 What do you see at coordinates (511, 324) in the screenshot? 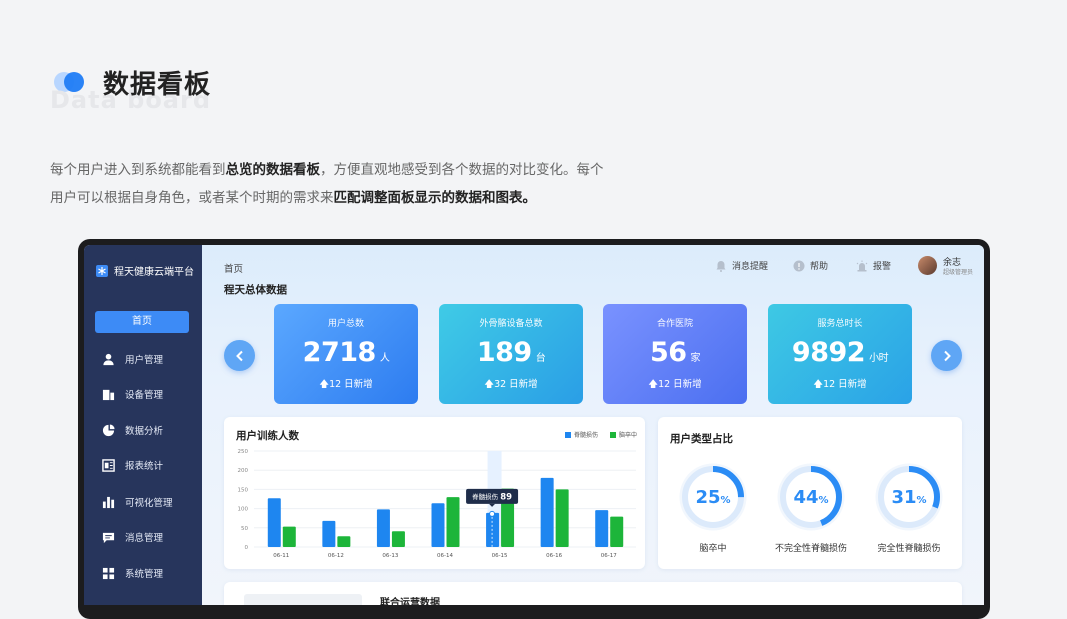
I see `stat-label: 外骨骼设备总数` at bounding box center [511, 324].